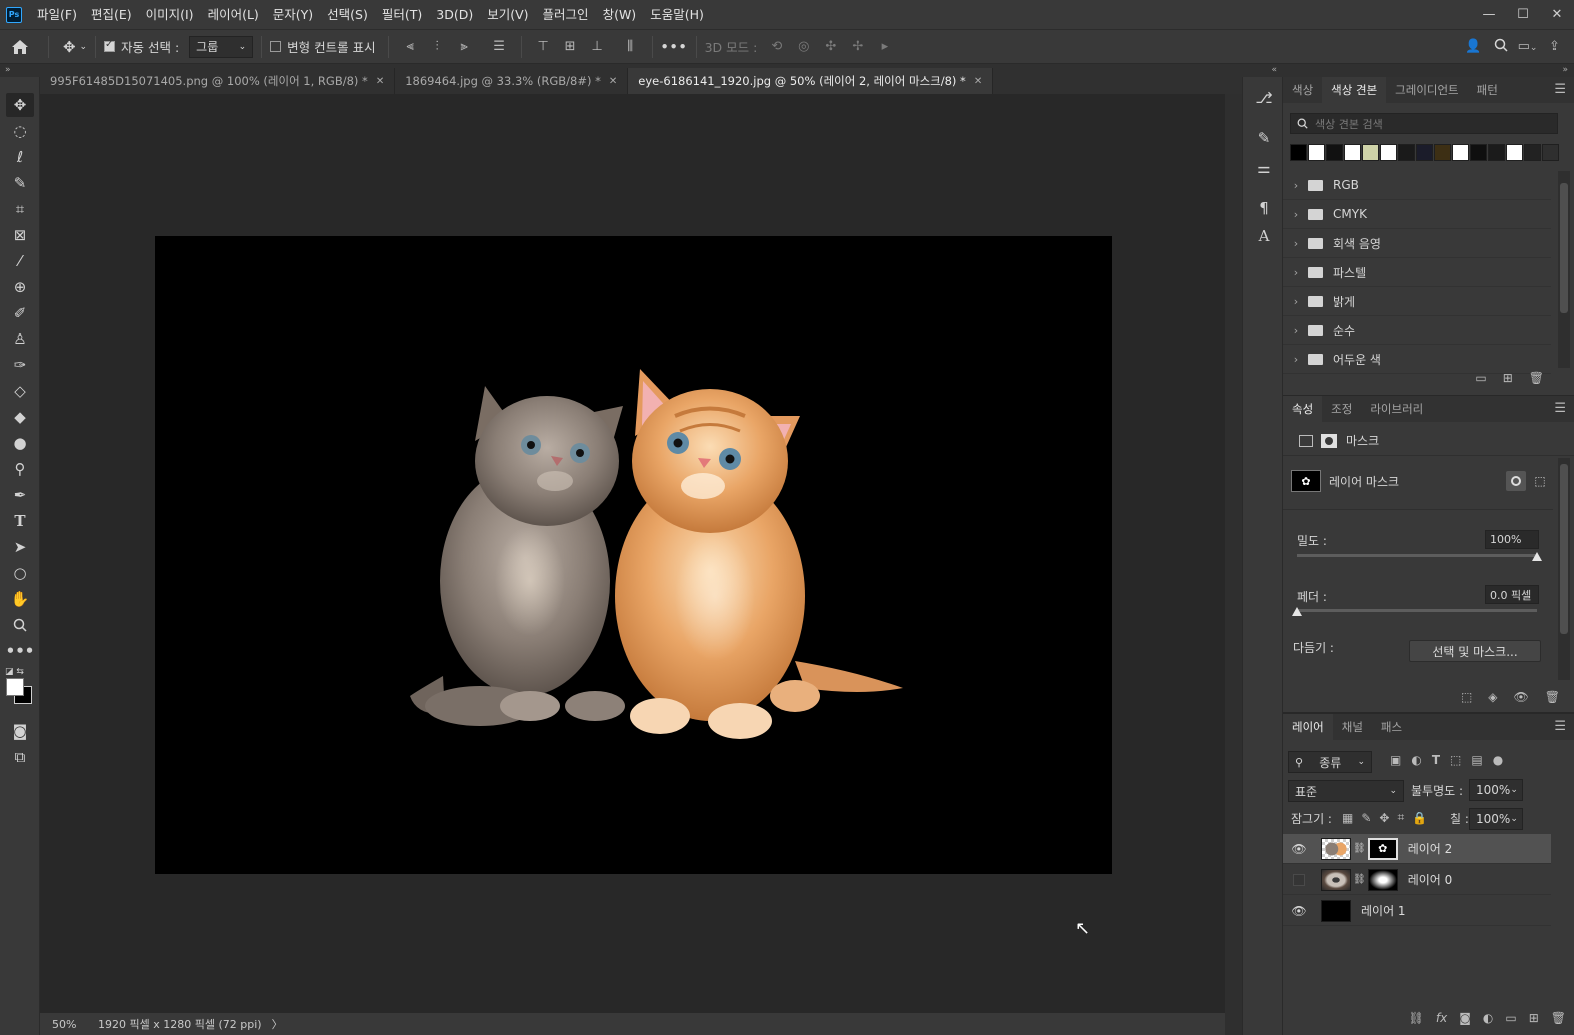 This screenshot has height=1035, width=1574. Describe the element at coordinates (1564, 569) in the screenshot. I see `properties-scrollbar` at that location.